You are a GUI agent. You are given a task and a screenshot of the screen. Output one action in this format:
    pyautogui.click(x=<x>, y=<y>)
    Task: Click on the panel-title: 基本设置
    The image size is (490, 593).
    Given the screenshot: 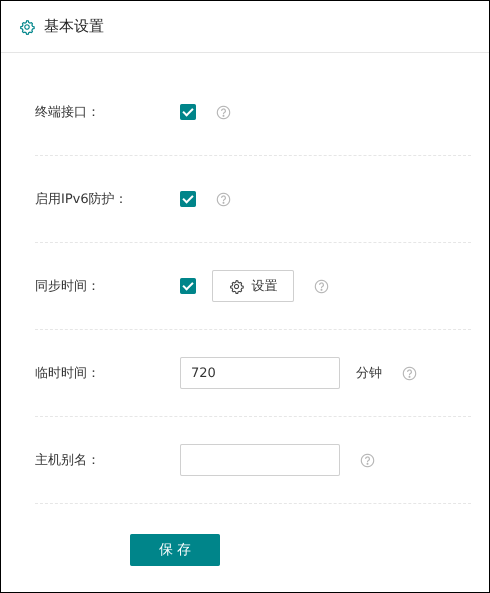 What is the action you would take?
    pyautogui.click(x=74, y=26)
    